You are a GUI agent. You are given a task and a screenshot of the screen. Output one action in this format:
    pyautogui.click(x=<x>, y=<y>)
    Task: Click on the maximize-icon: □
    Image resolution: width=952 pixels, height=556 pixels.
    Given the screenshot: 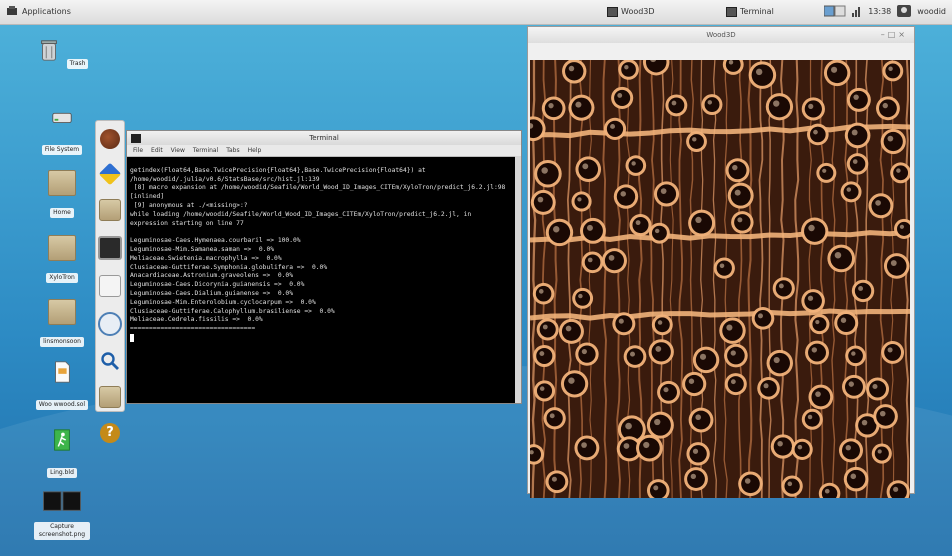 What is the action you would take?
    pyautogui.click(x=893, y=34)
    